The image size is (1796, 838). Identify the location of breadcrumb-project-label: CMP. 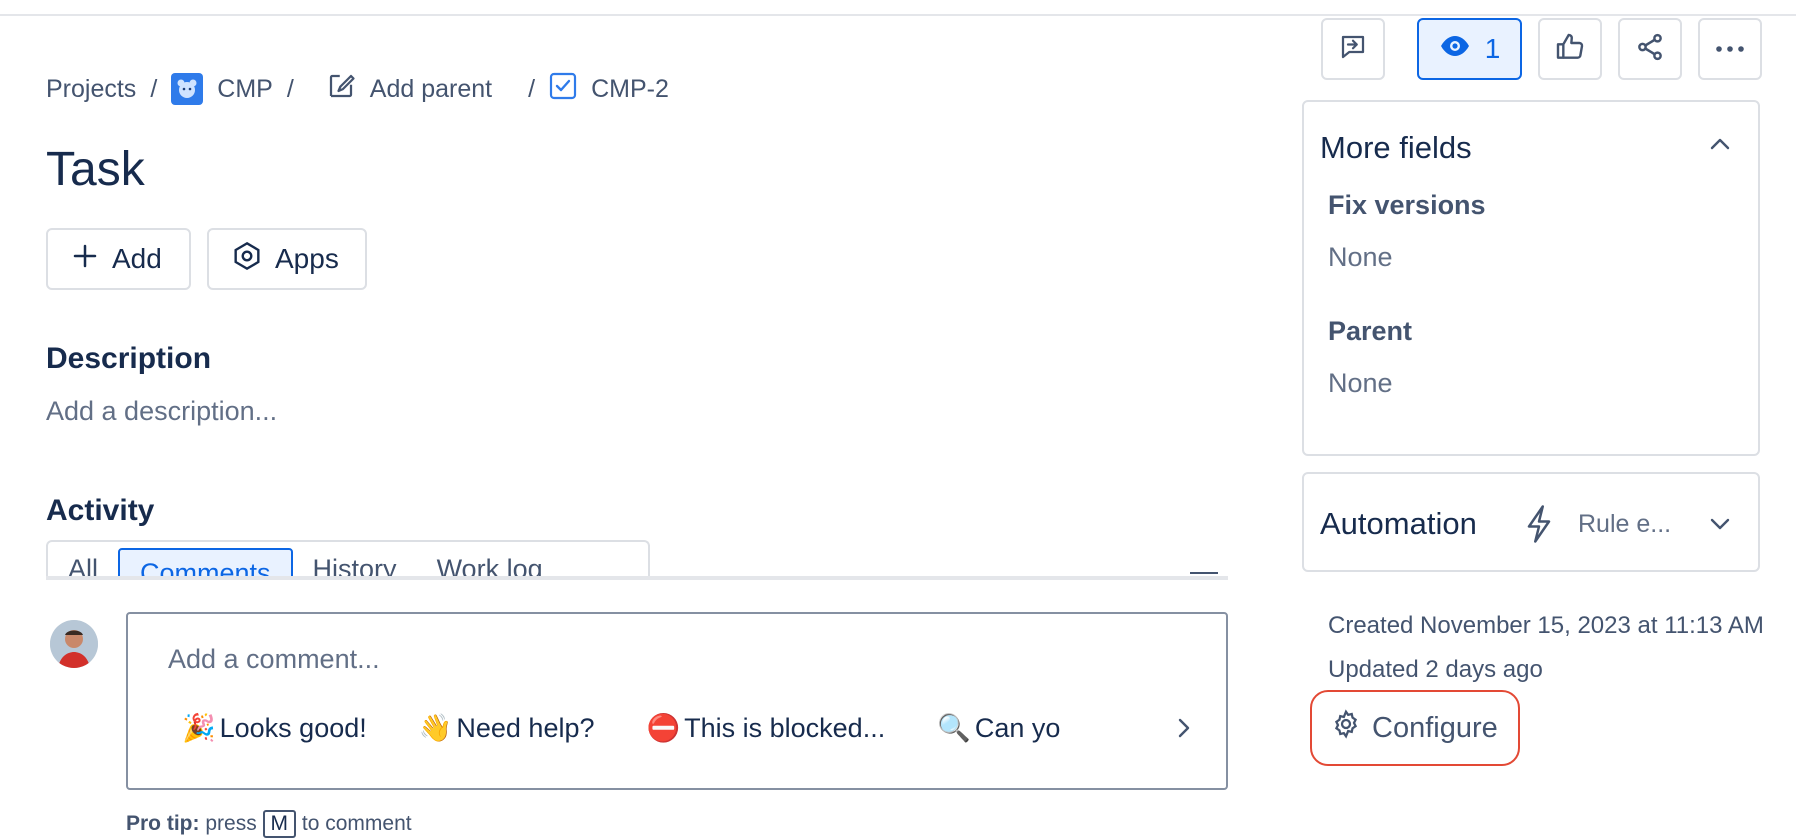
(245, 88).